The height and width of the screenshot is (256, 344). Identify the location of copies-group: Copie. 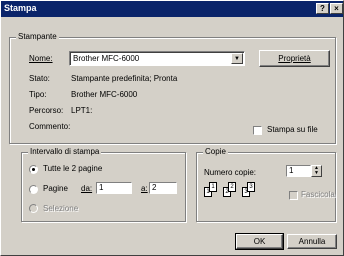
(266, 184).